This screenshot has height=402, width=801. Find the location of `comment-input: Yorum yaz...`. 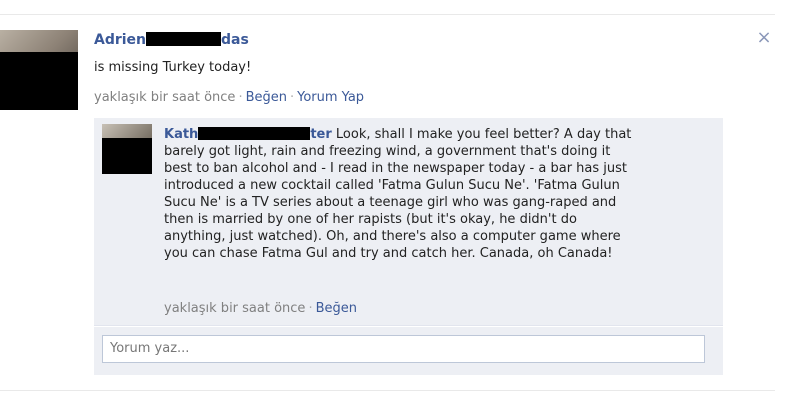

comment-input: Yorum yaz... is located at coordinates (403, 349).